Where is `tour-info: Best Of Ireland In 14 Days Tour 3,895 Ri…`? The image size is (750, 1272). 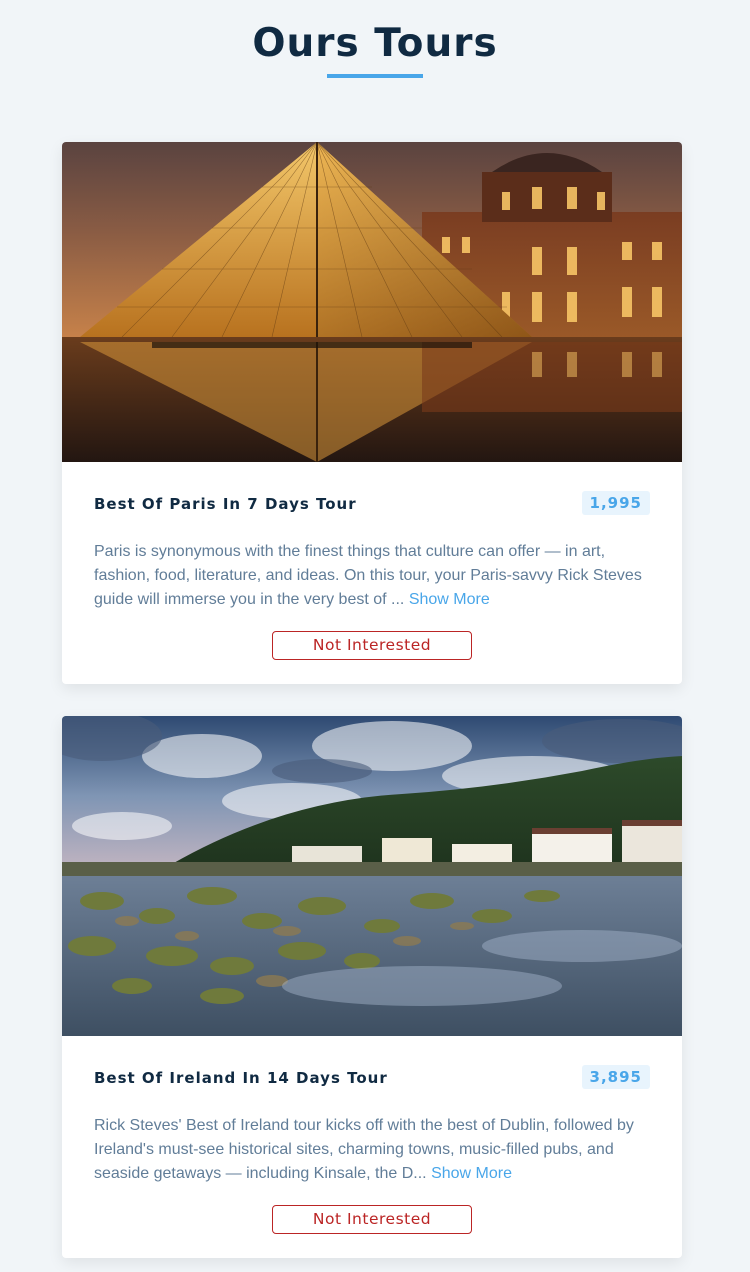
tour-info: Best Of Ireland In 14 Days Tour 3,895 Ri… is located at coordinates (372, 1147).